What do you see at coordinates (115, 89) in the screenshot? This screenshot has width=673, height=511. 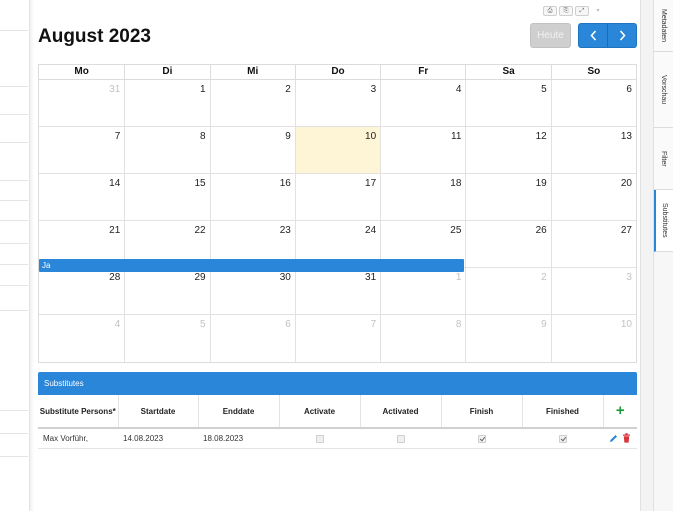 I see `day-number: 31` at bounding box center [115, 89].